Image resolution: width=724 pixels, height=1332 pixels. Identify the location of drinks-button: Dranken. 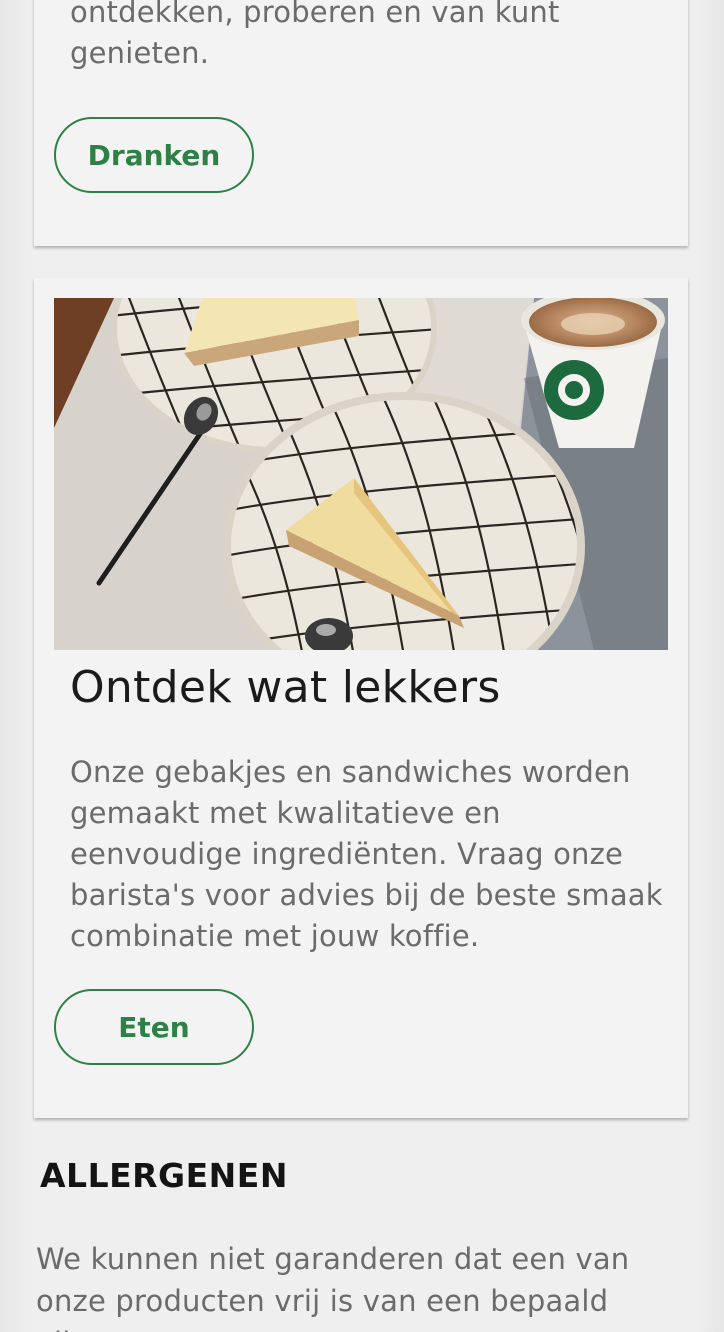
(154, 155).